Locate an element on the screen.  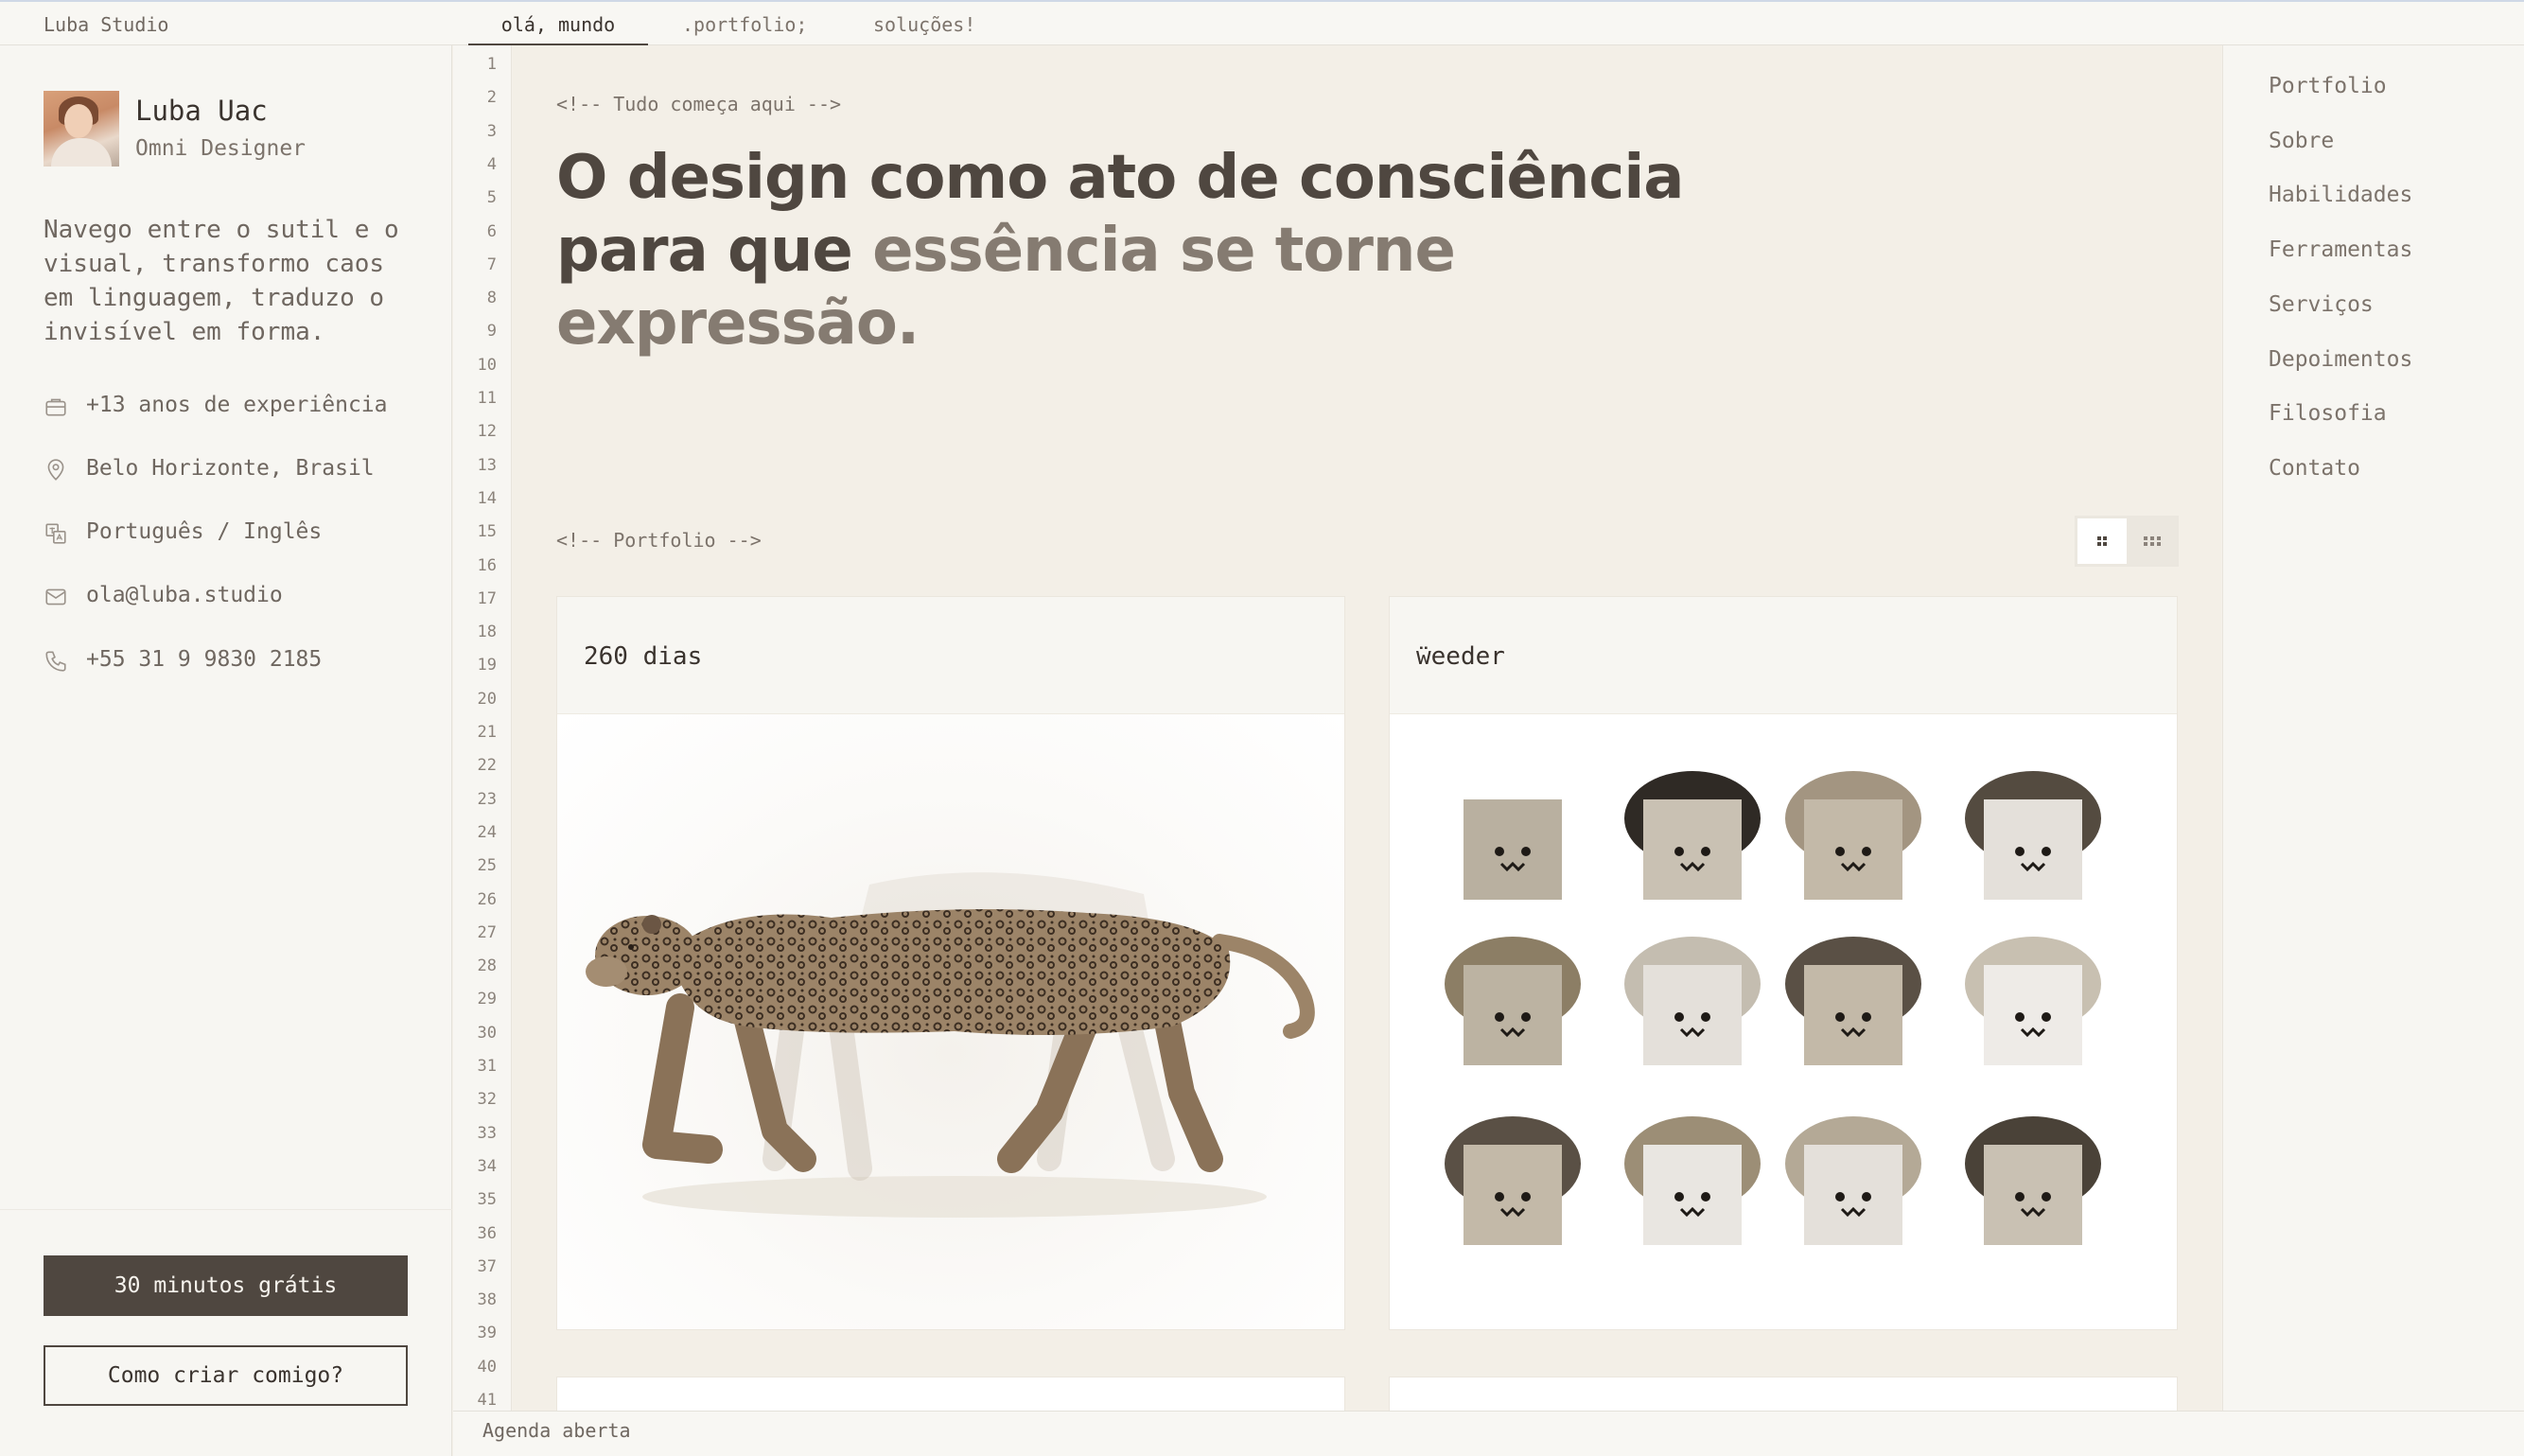
info-text: +13 anos de experiência is located at coordinates (237, 405).